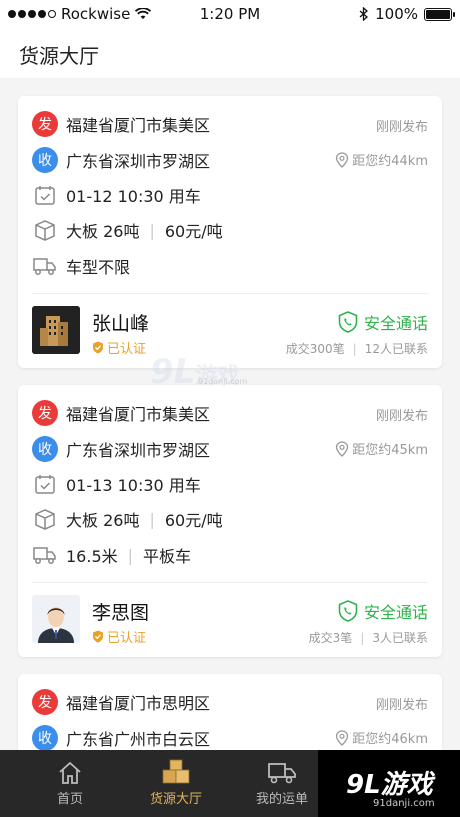 This screenshot has height=817, width=460. What do you see at coordinates (138, 739) in the screenshot?
I see `destination-address: 广东省广州市白云区` at bounding box center [138, 739].